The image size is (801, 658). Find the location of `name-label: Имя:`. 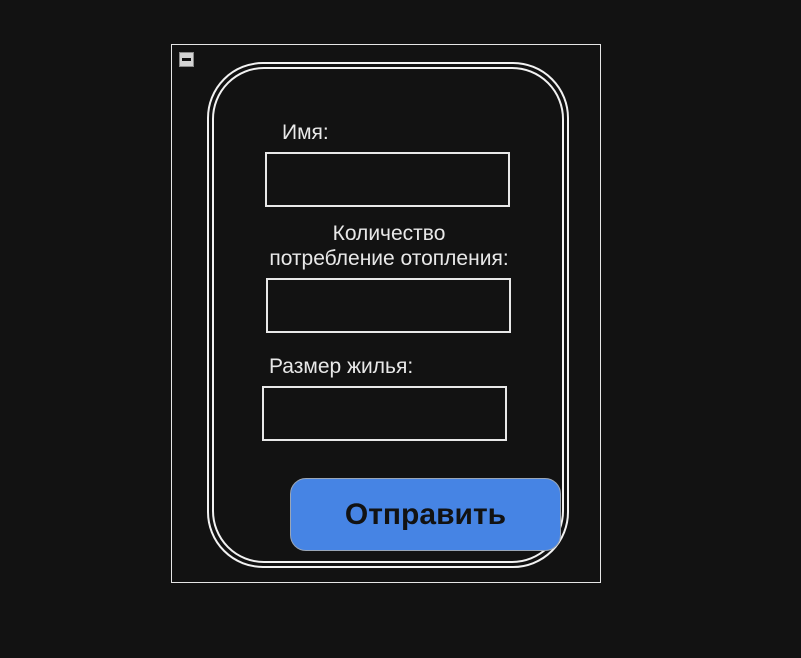

name-label: Имя: is located at coordinates (305, 132).